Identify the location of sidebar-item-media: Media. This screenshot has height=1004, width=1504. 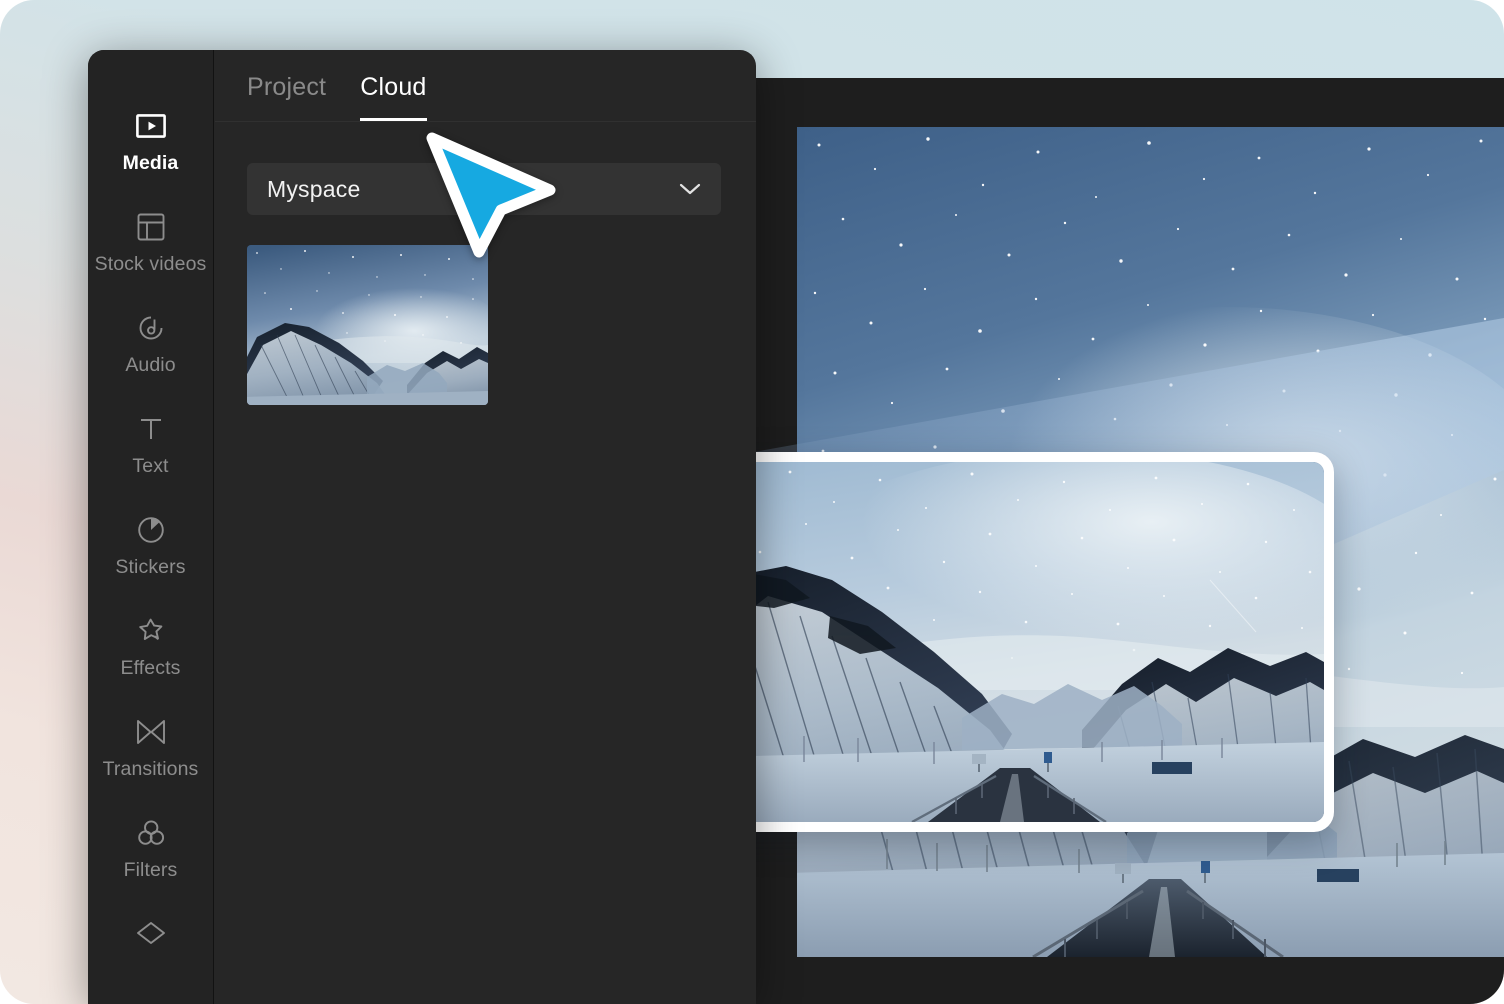
(150, 142).